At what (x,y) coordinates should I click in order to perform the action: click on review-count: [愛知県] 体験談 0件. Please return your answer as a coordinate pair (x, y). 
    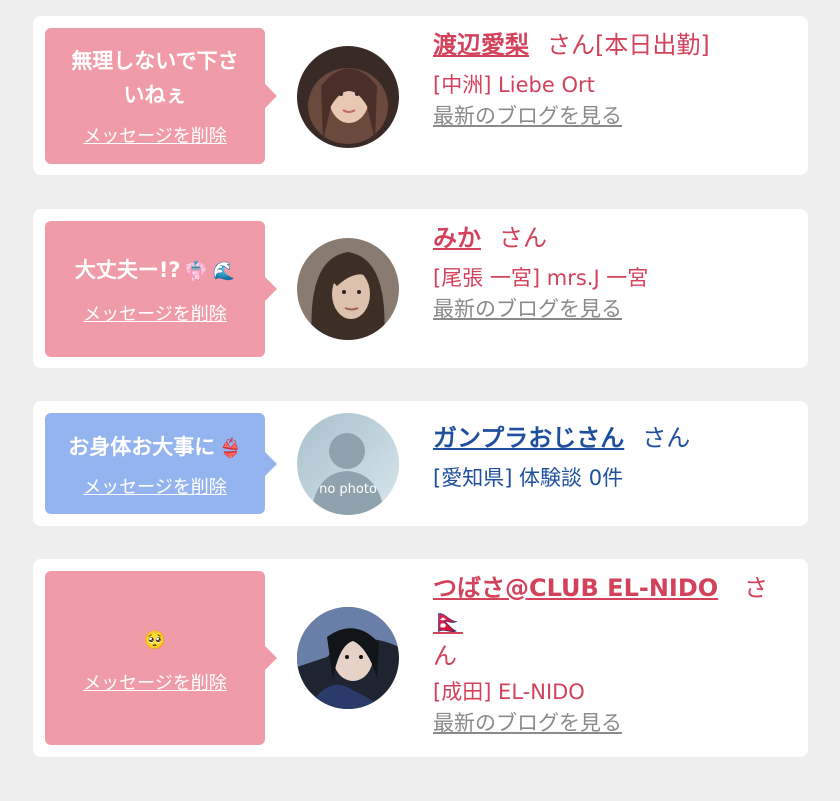
    Looking at the image, I should click on (528, 478).